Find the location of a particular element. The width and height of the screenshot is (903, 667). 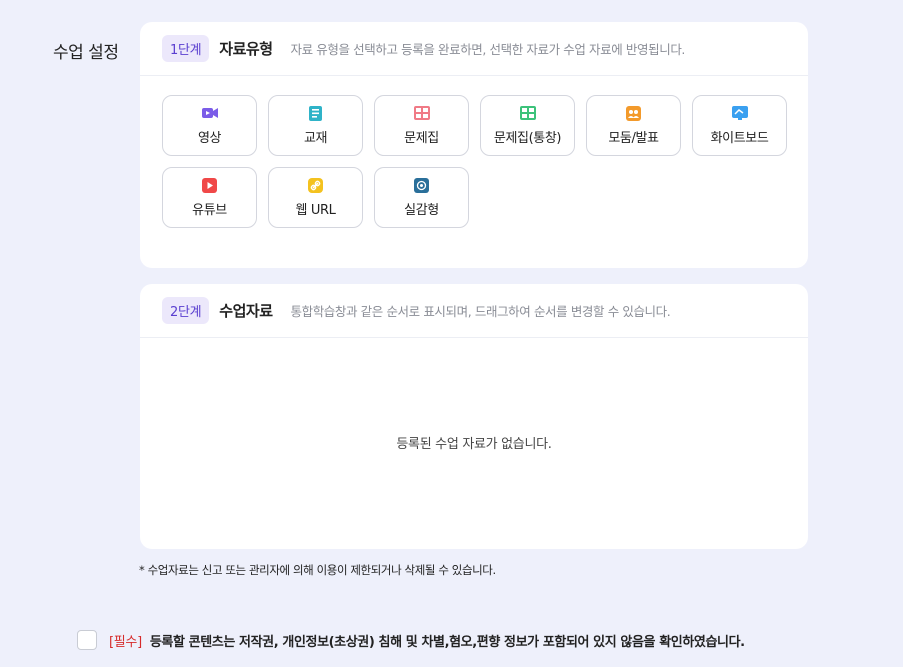

type-button-whiteboard: 화이트보드 is located at coordinates (739, 125).